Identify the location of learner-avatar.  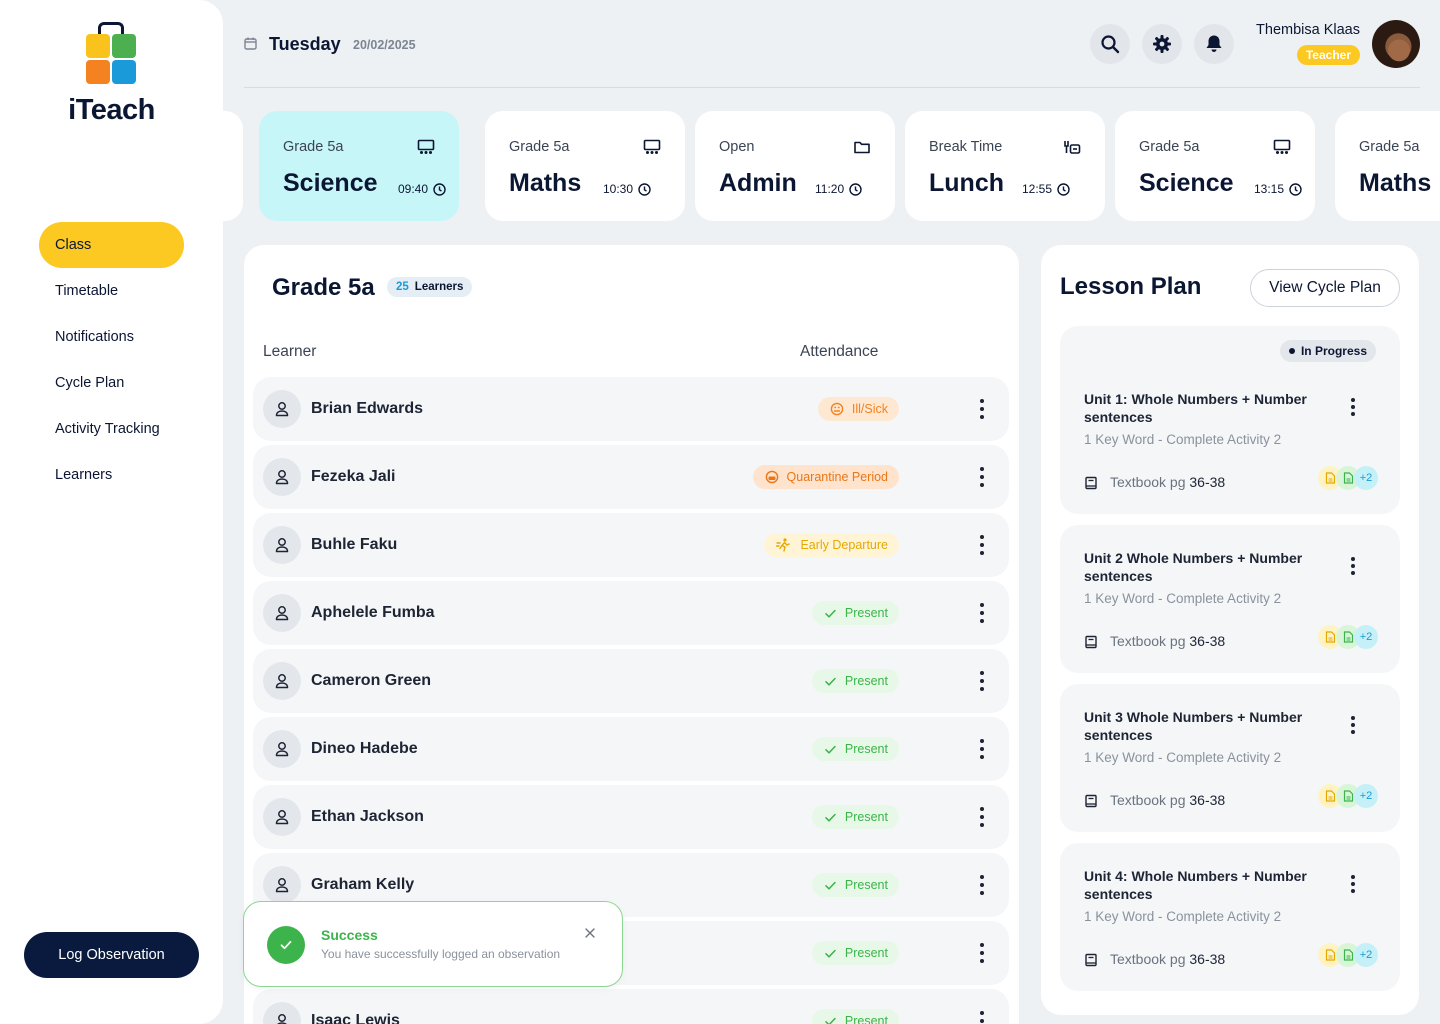
(282, 1013).